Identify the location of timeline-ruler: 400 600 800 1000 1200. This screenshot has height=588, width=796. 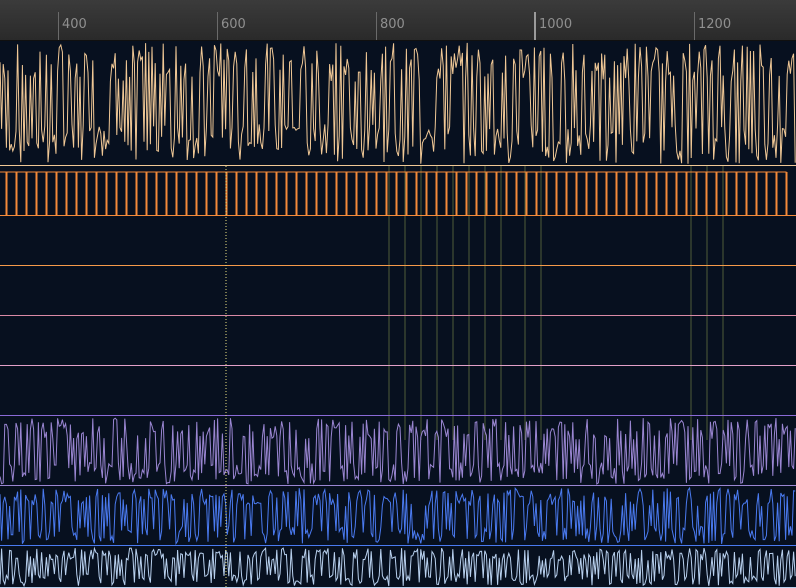
(398, 20).